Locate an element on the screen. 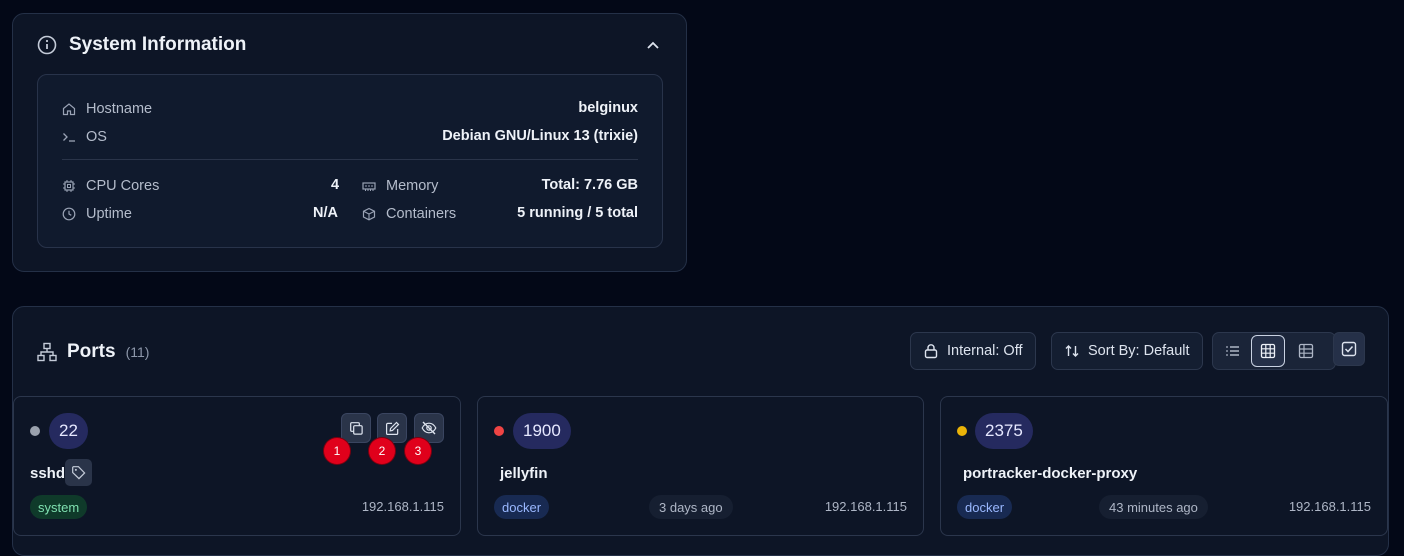  internal-toggle-button: Internal: Off is located at coordinates (973, 351).